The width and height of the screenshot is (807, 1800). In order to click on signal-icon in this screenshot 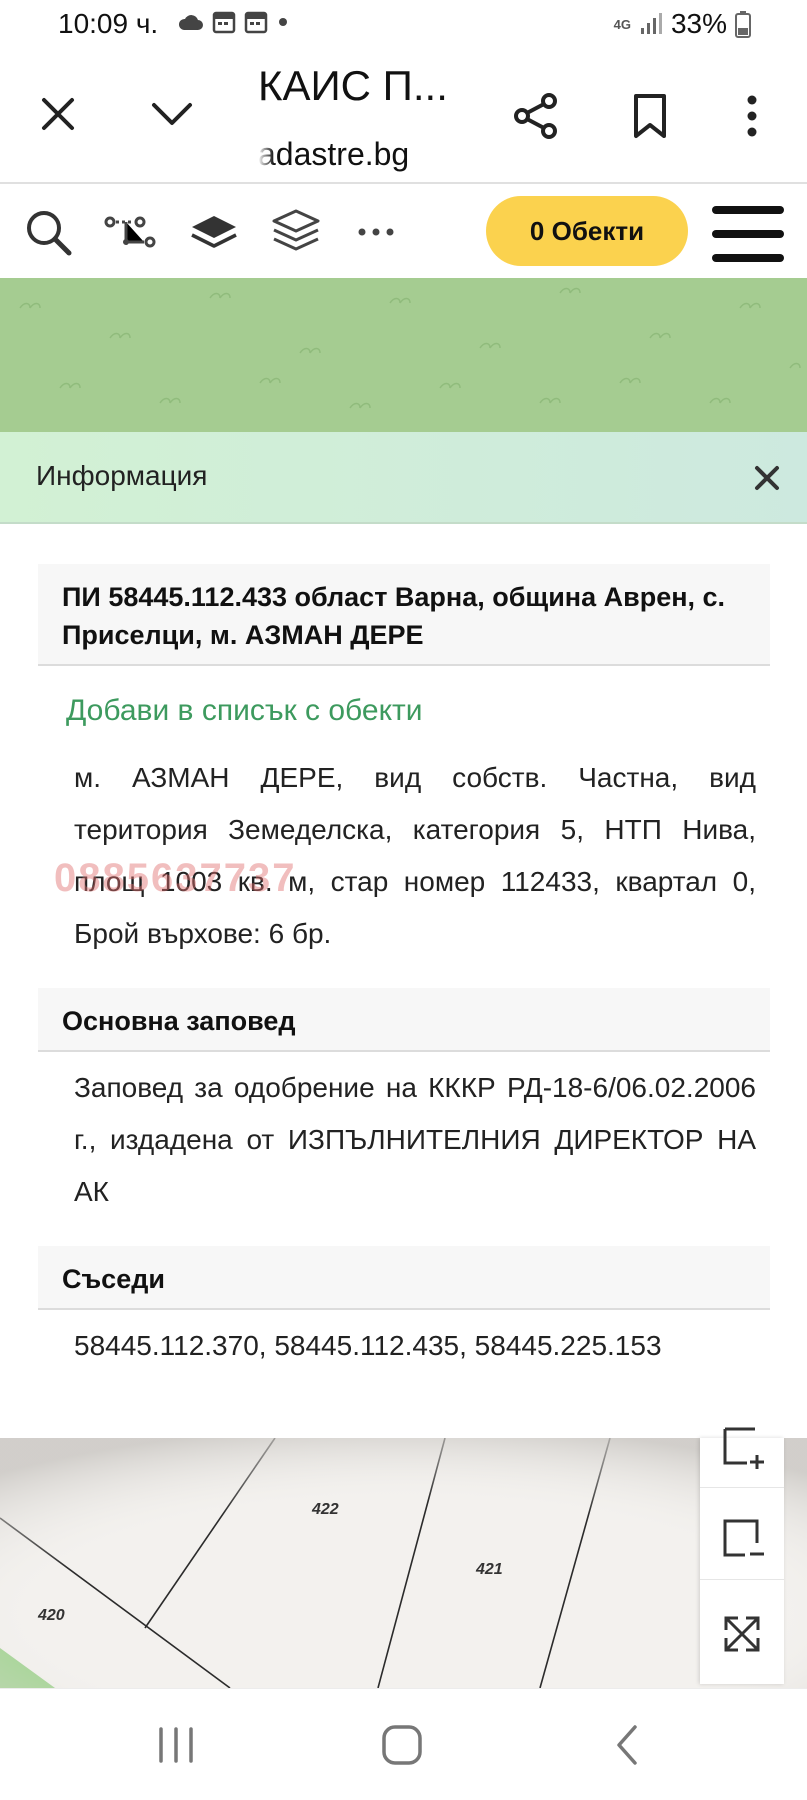, I will do `click(651, 23)`.